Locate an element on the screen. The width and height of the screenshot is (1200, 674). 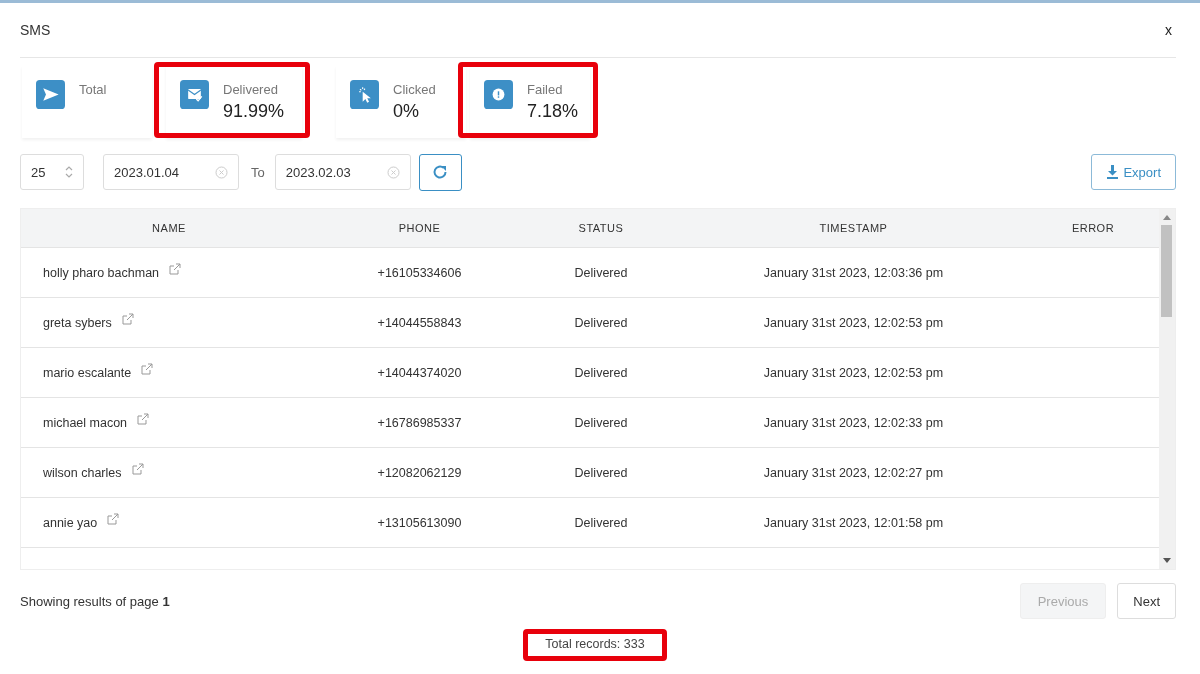
alert-icon is located at coordinates (498, 94).